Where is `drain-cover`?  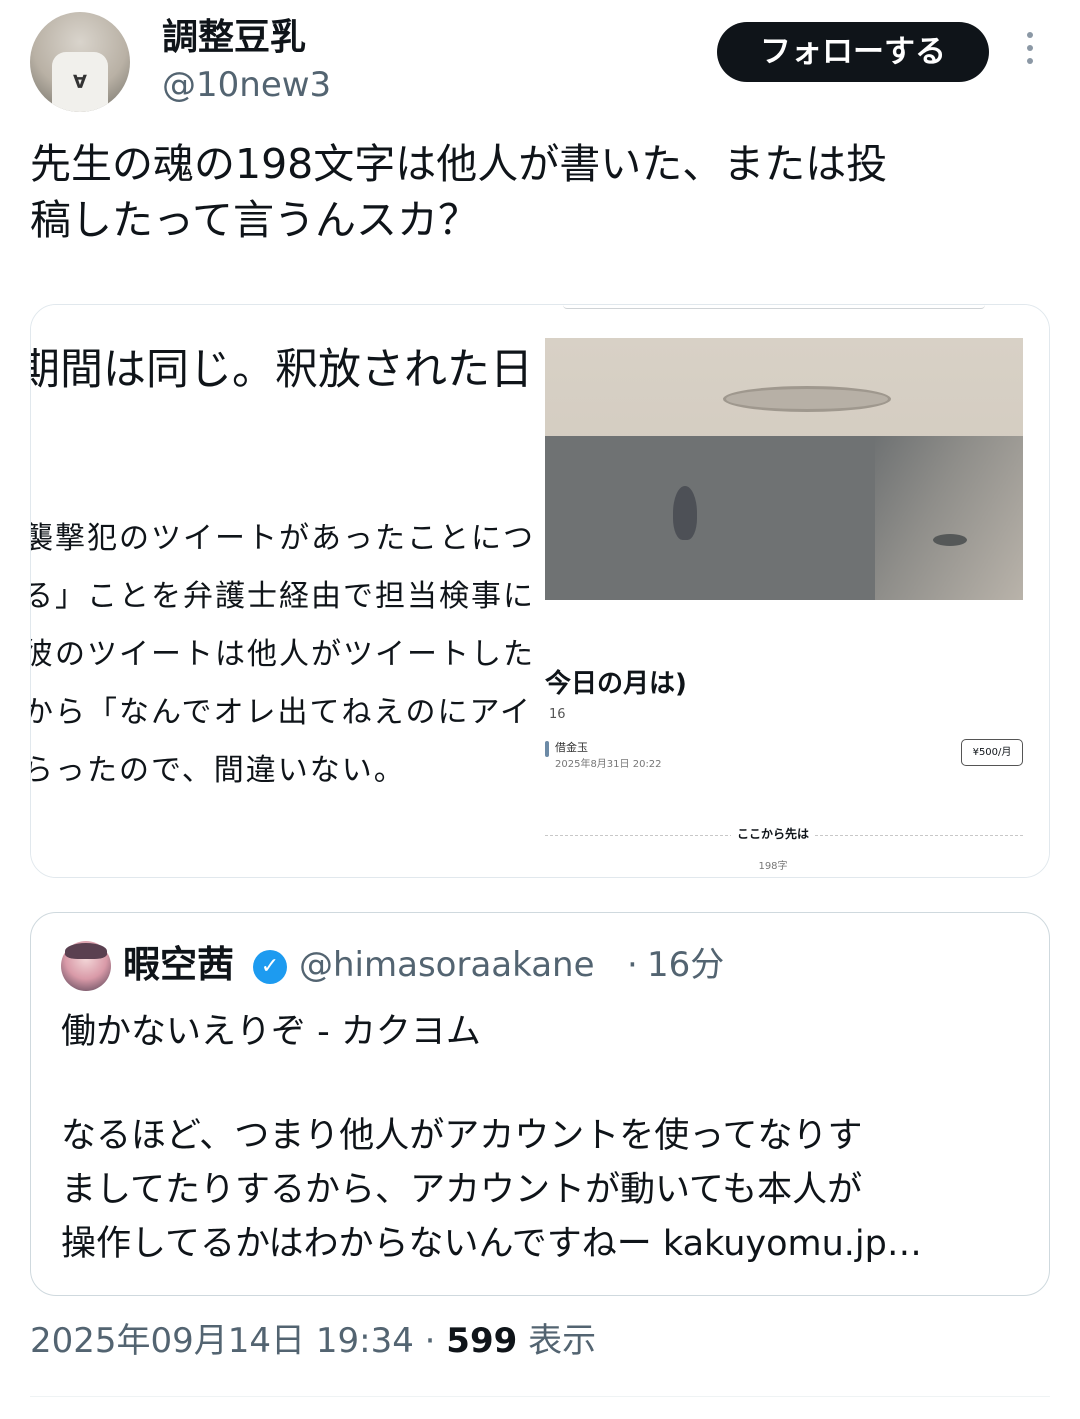
drain-cover is located at coordinates (950, 540).